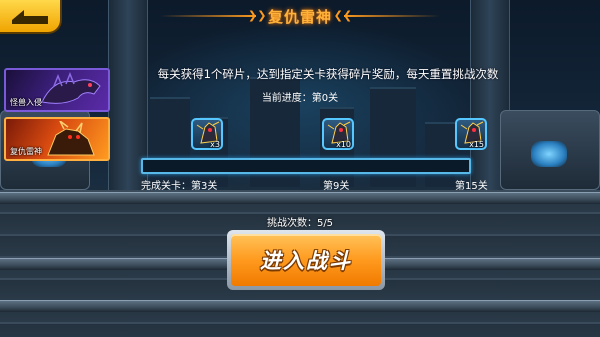  Describe the element at coordinates (179, 186) in the screenshot. I see `stage-label: 完成关卡：第3关` at that location.